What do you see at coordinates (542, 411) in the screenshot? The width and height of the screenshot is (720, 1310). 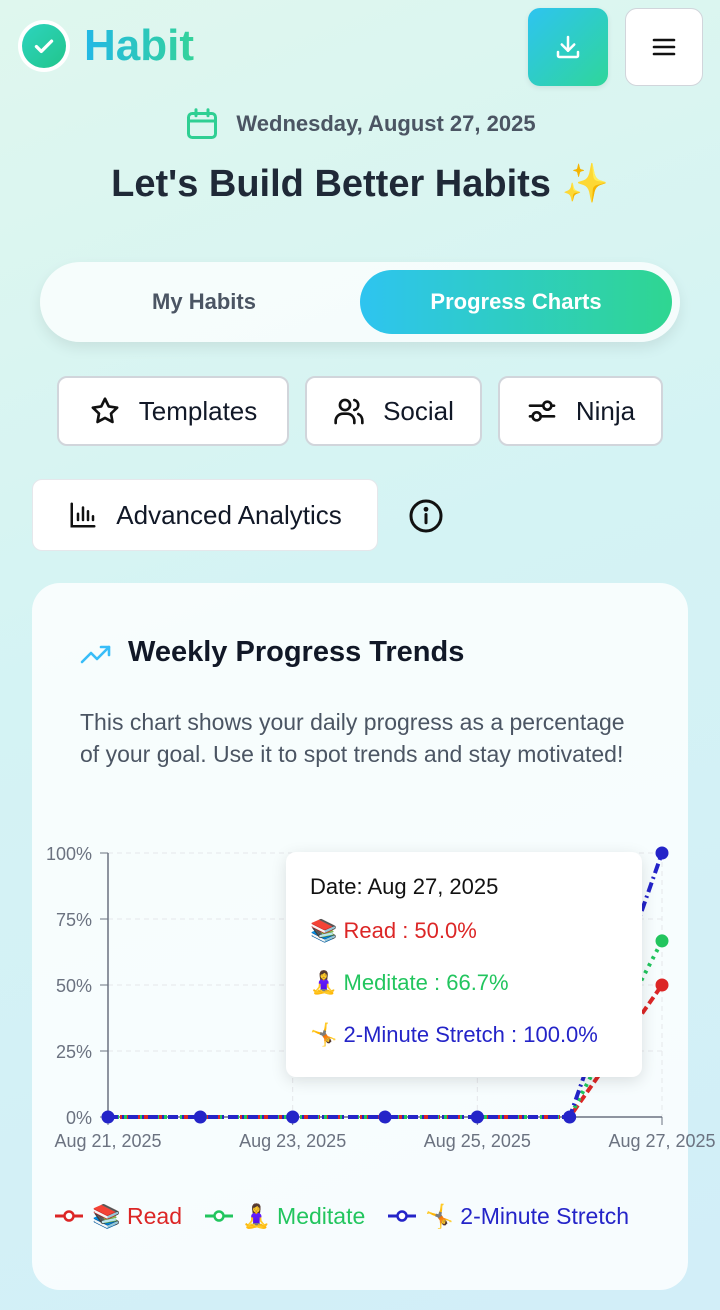 I see `sliders-icon` at bounding box center [542, 411].